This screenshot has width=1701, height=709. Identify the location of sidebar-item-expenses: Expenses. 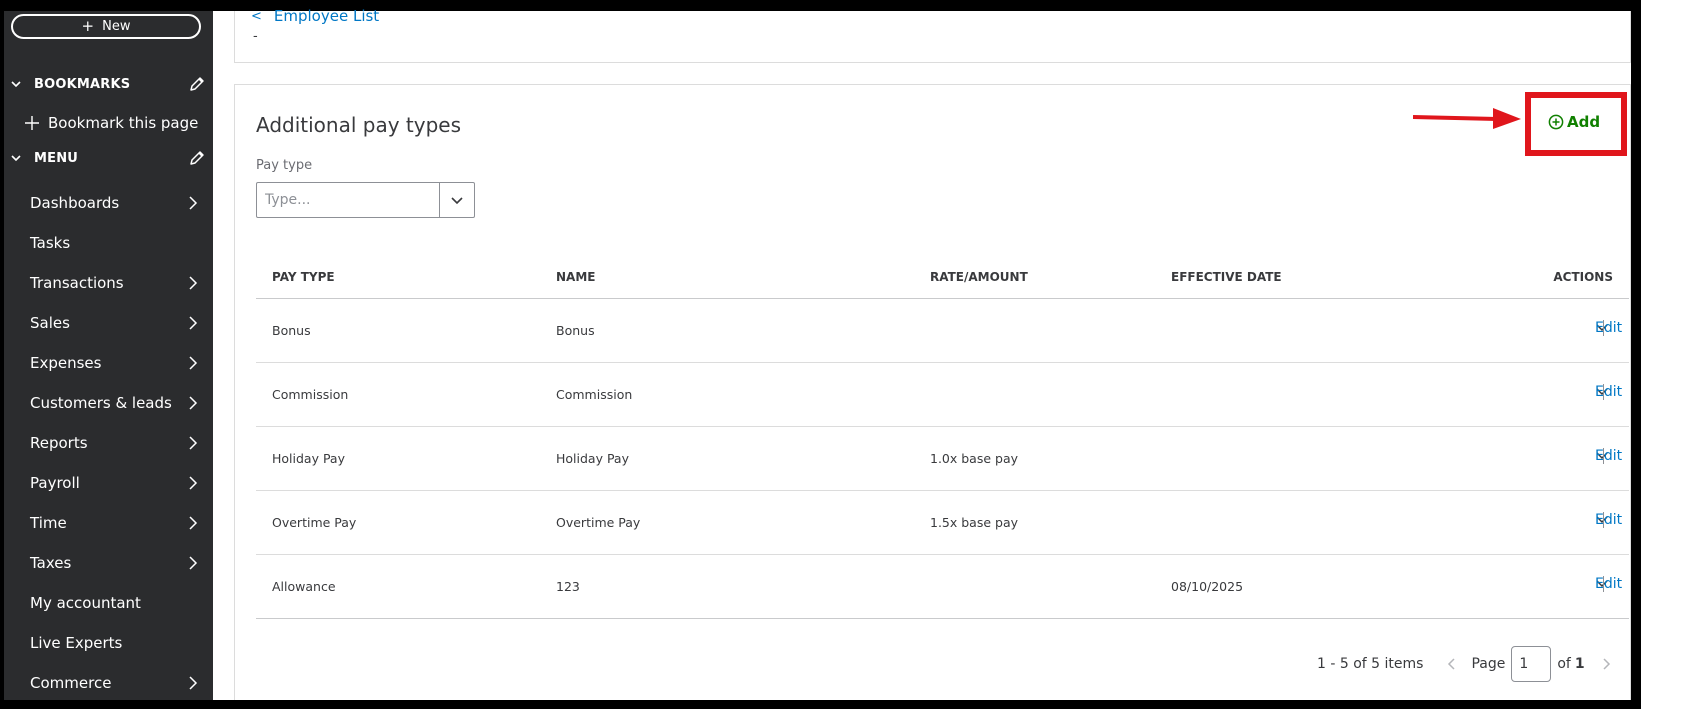
(121, 363).